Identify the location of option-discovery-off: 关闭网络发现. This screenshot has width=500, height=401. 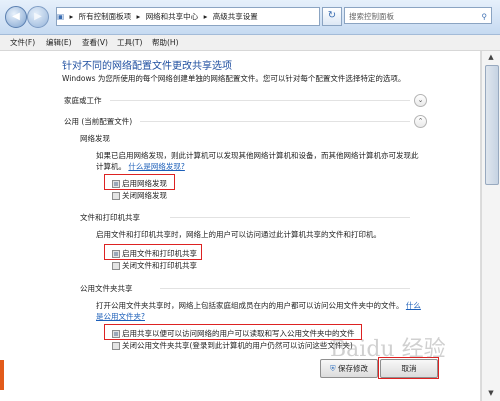
(144, 195).